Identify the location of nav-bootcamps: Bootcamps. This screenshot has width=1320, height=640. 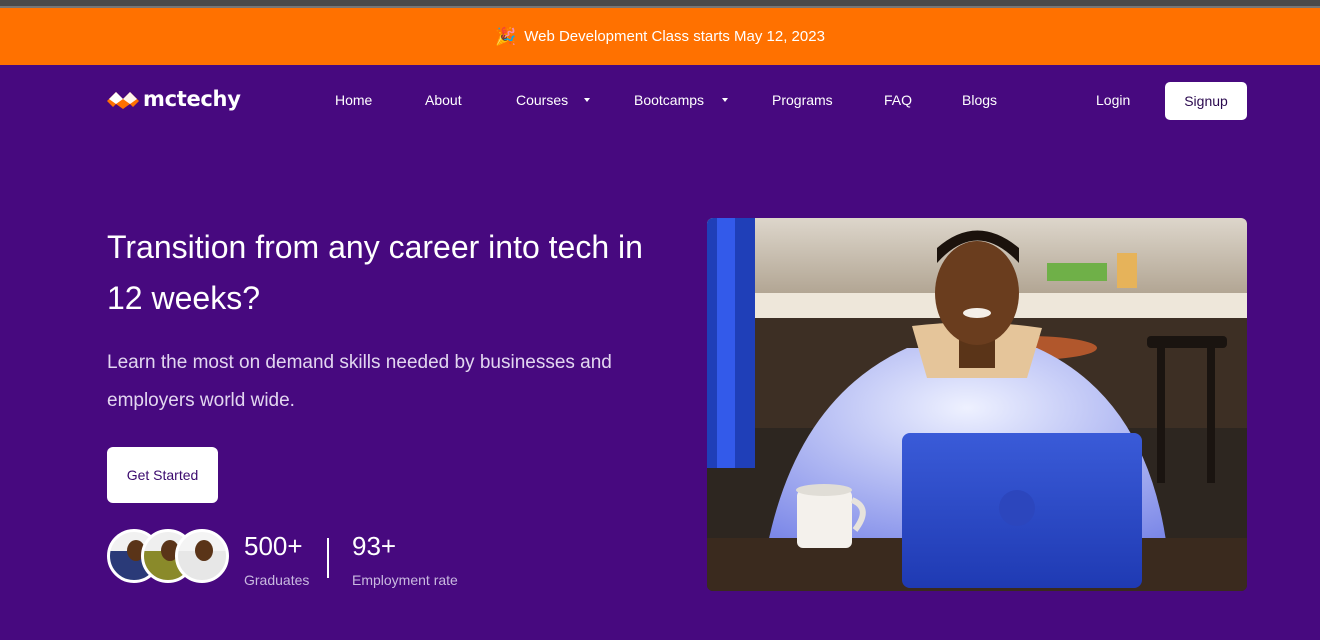
(669, 100).